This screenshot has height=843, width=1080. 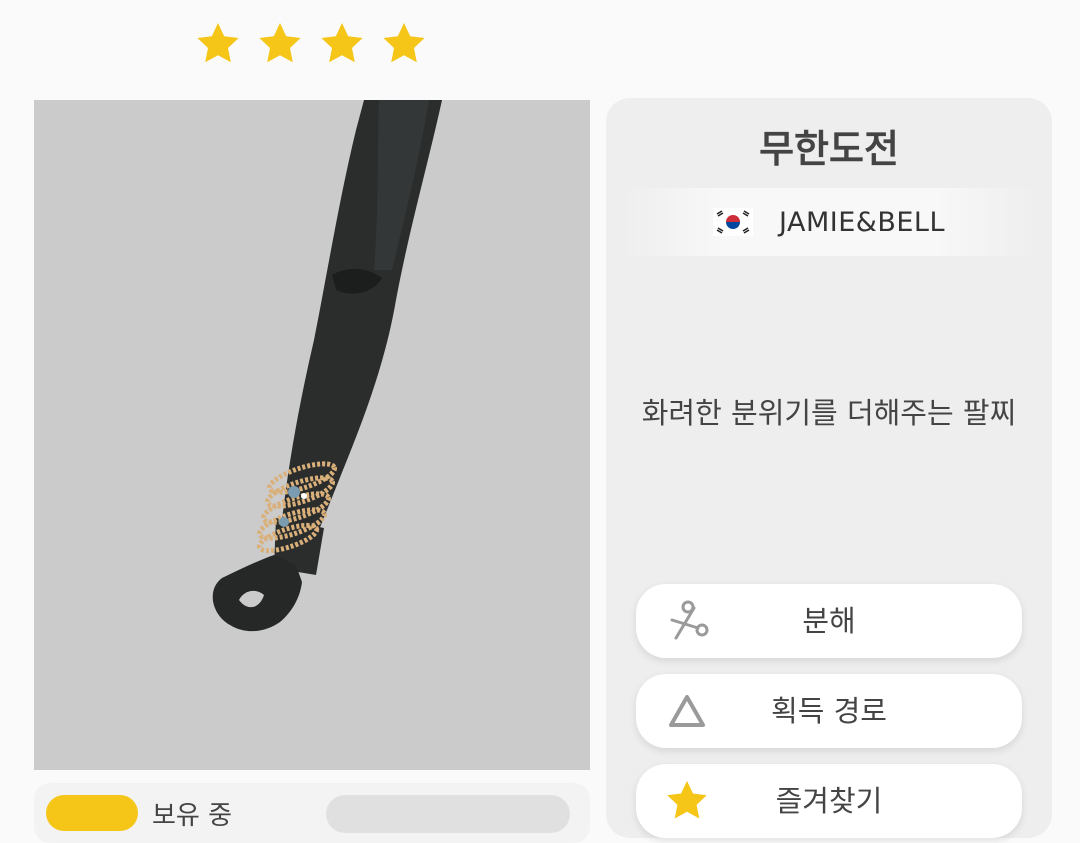 What do you see at coordinates (733, 222) in the screenshot?
I see `korea-flag-icon` at bounding box center [733, 222].